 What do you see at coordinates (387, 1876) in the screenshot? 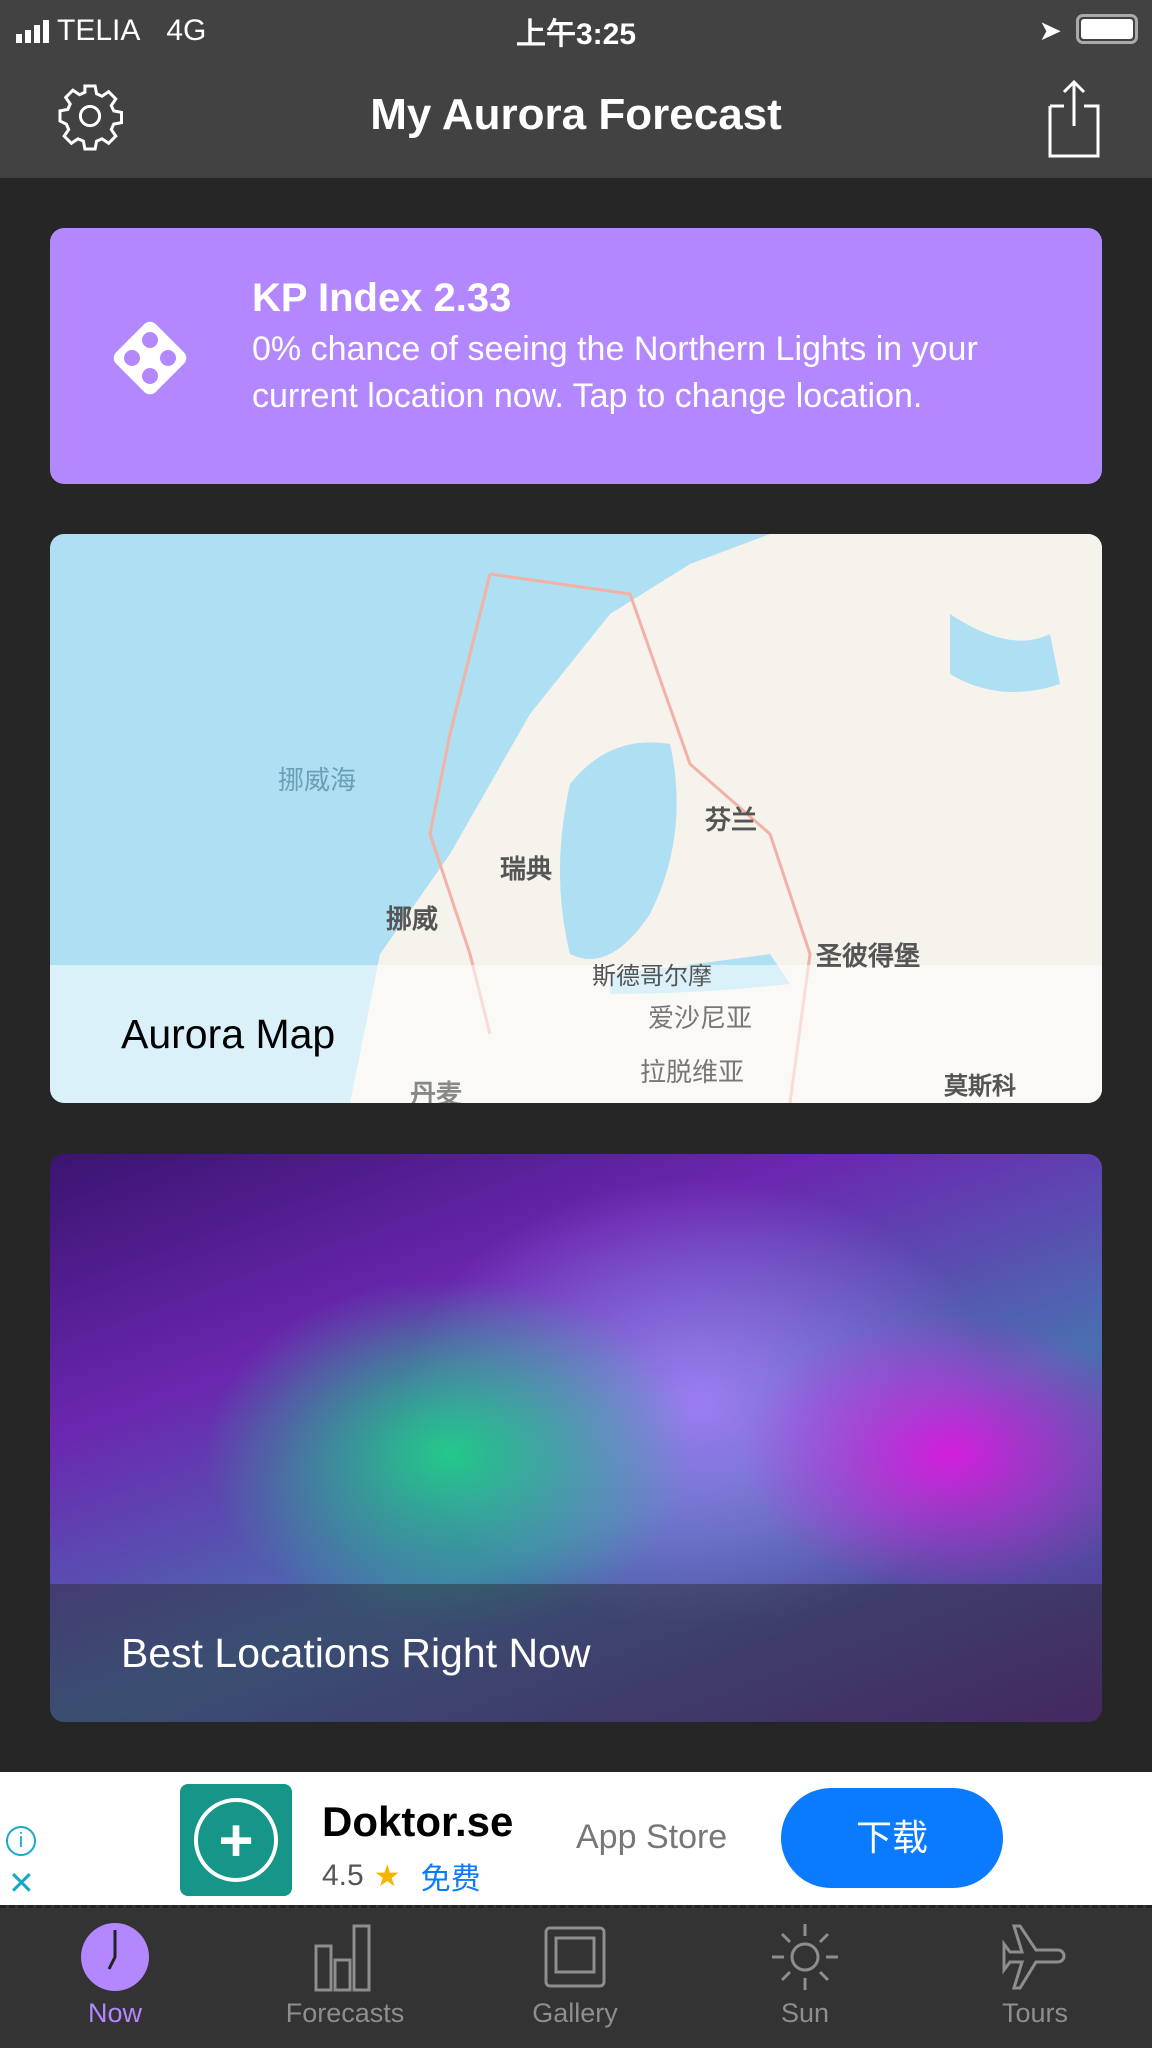
I see `star-icon: ★` at bounding box center [387, 1876].